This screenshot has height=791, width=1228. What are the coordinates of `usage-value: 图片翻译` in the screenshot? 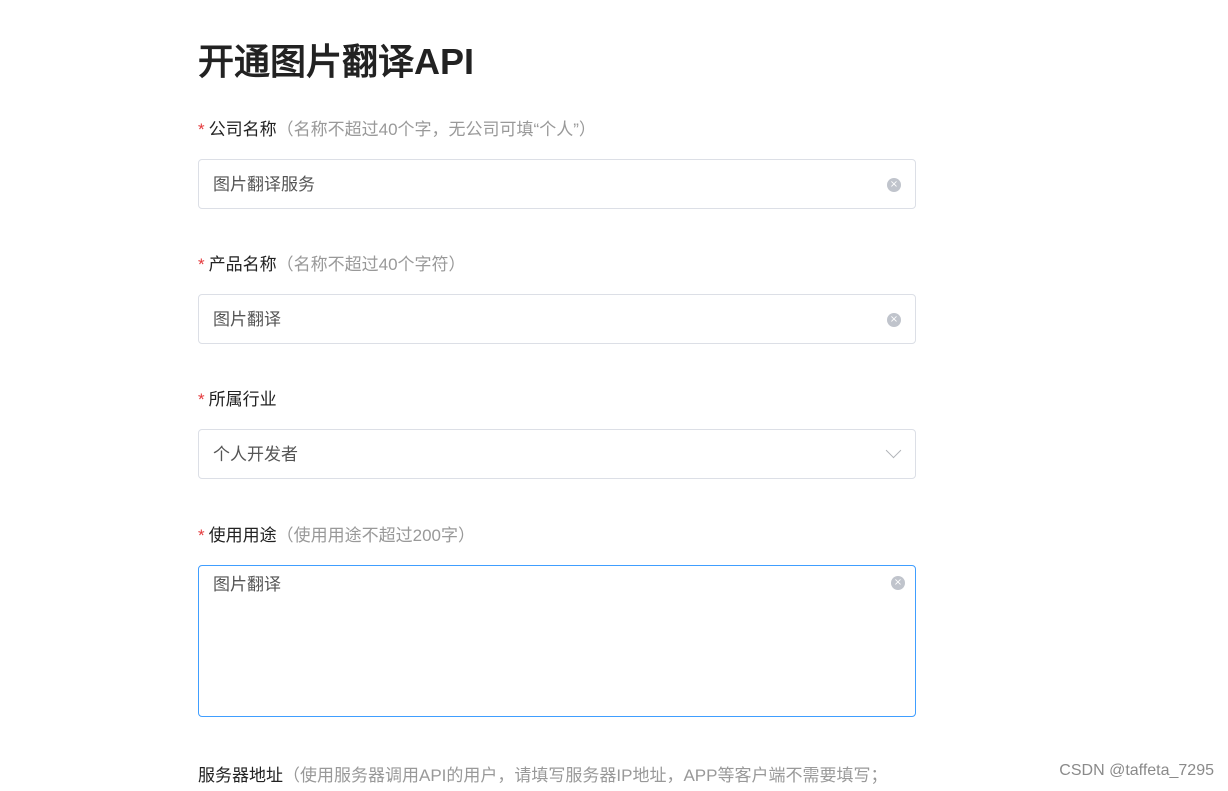 It's located at (247, 584).